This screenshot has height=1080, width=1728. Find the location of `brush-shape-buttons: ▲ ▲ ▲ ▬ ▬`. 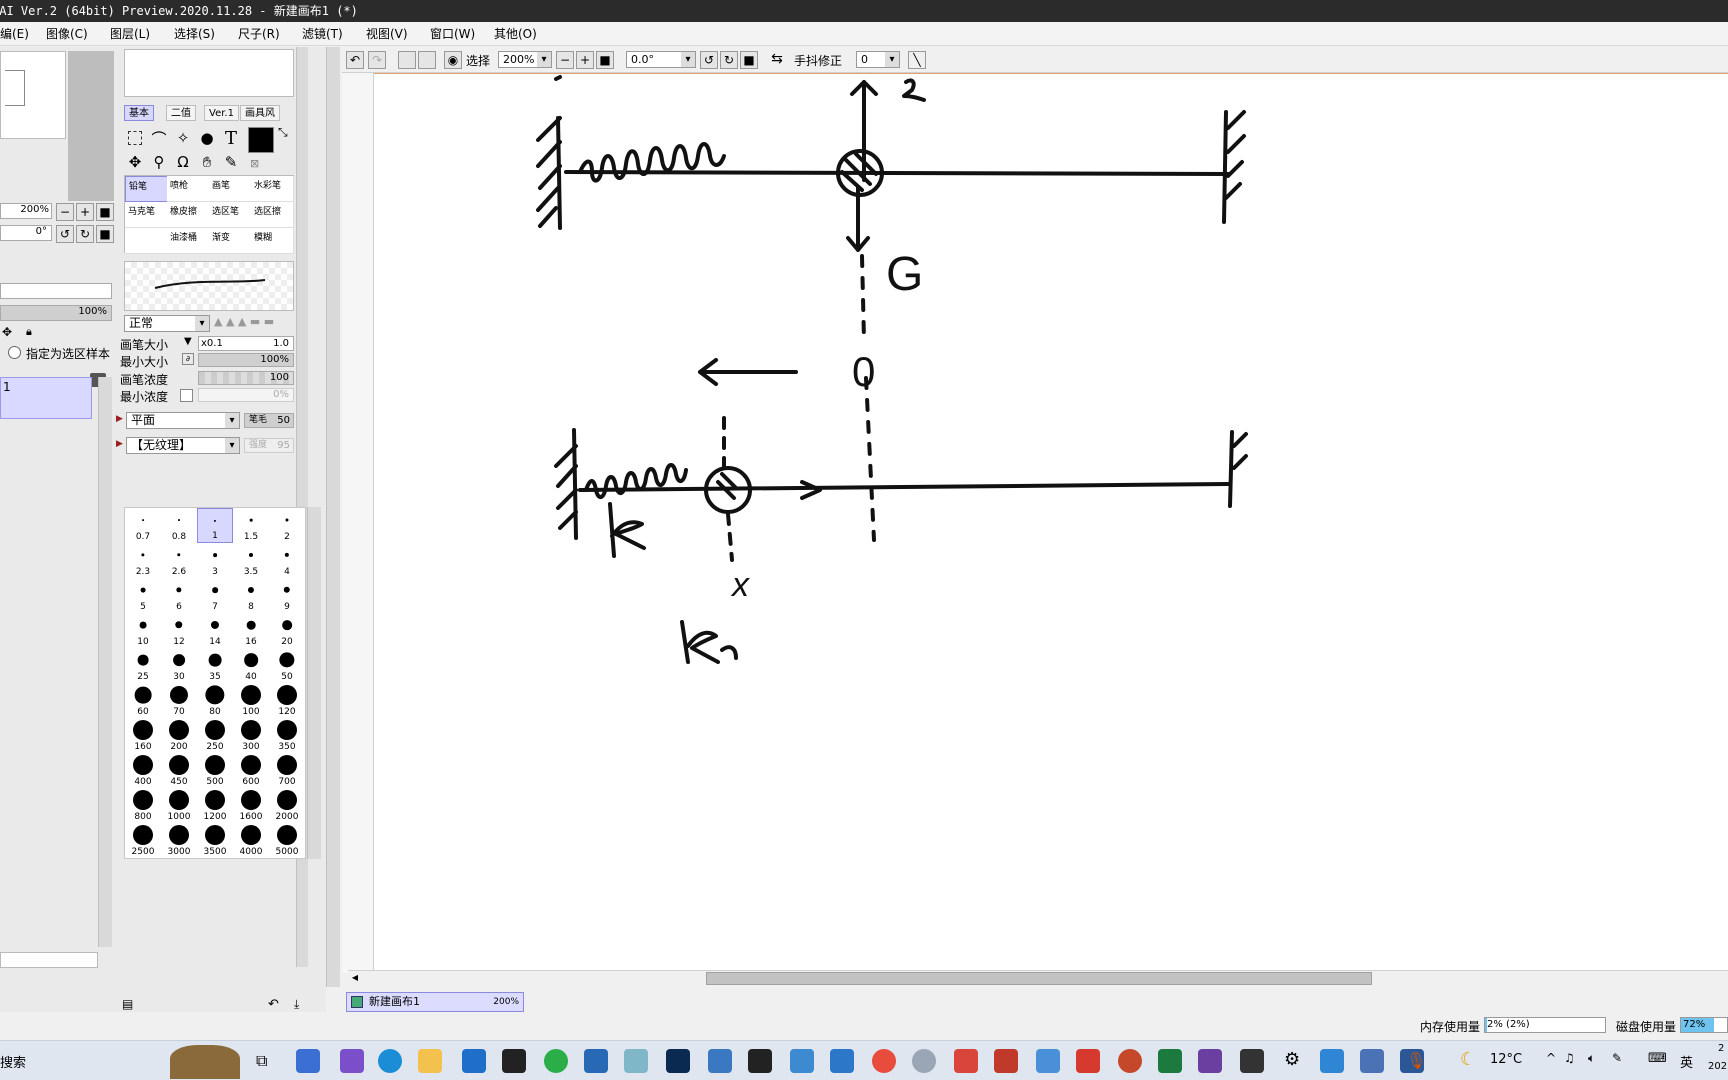

brush-shape-buttons: ▲ ▲ ▲ ▬ ▬ is located at coordinates (254, 323).